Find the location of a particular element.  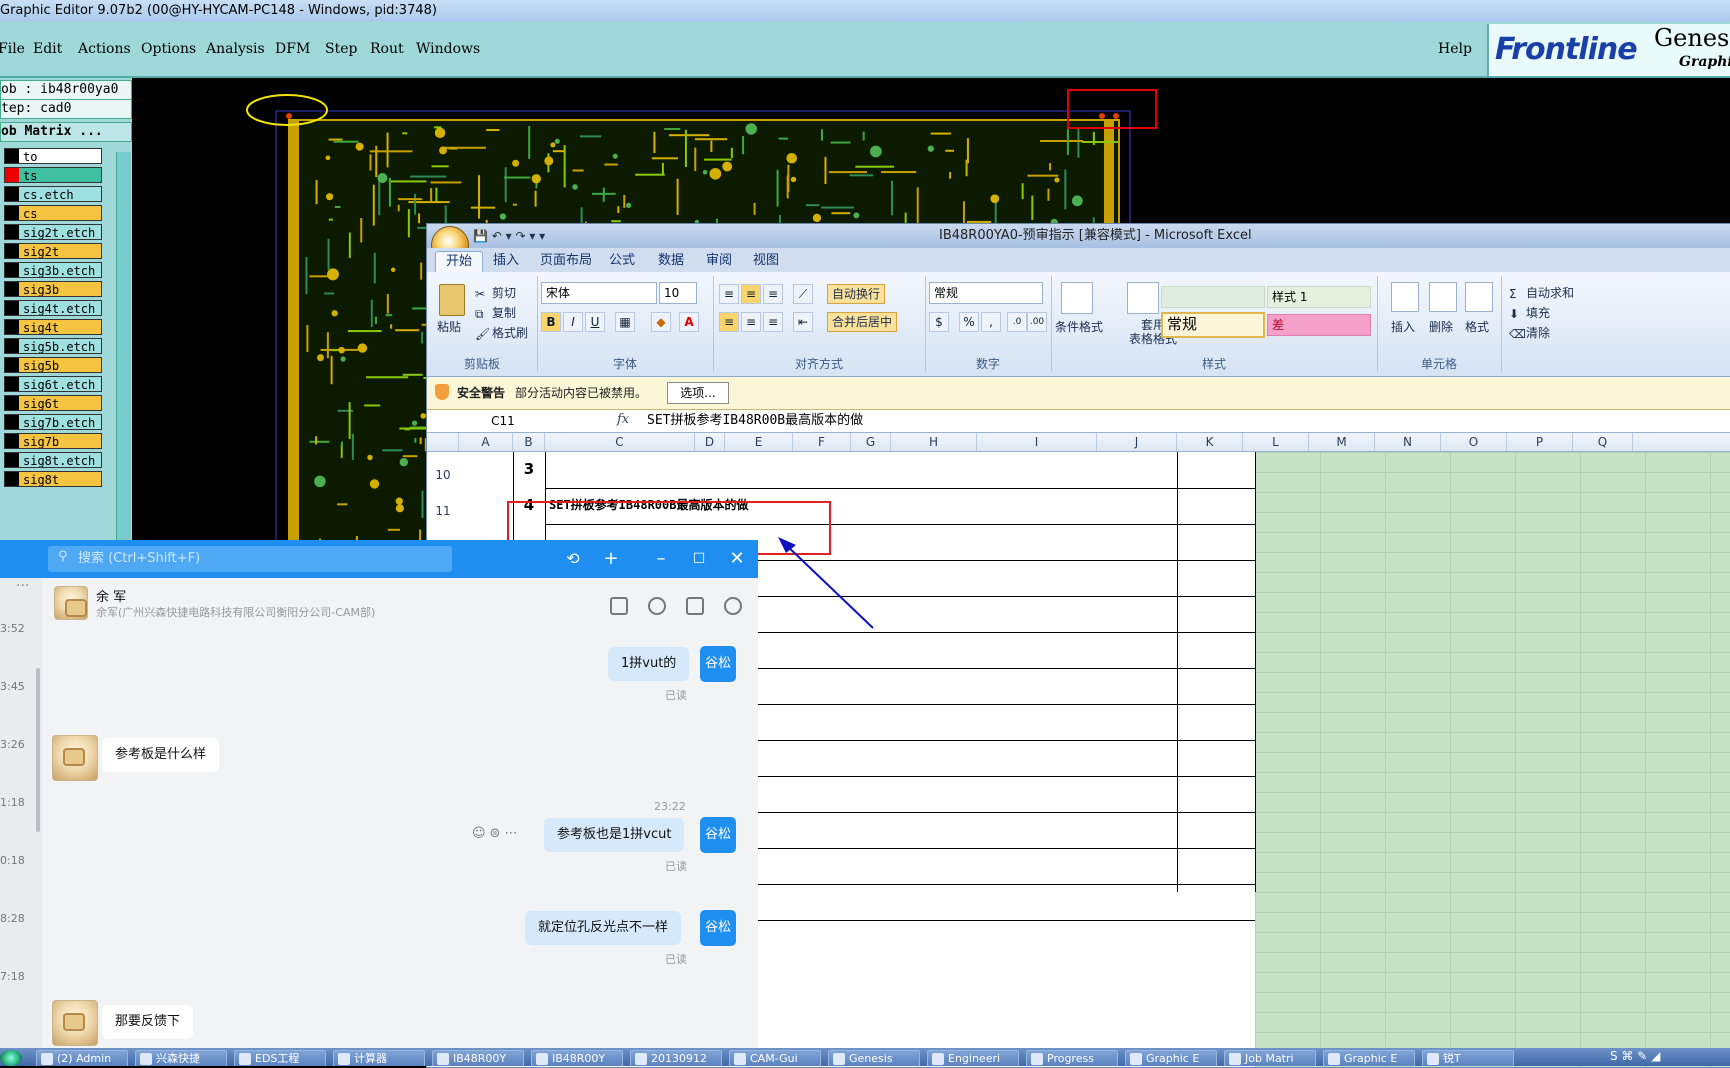

number-format-select: 常规 is located at coordinates (986, 293).